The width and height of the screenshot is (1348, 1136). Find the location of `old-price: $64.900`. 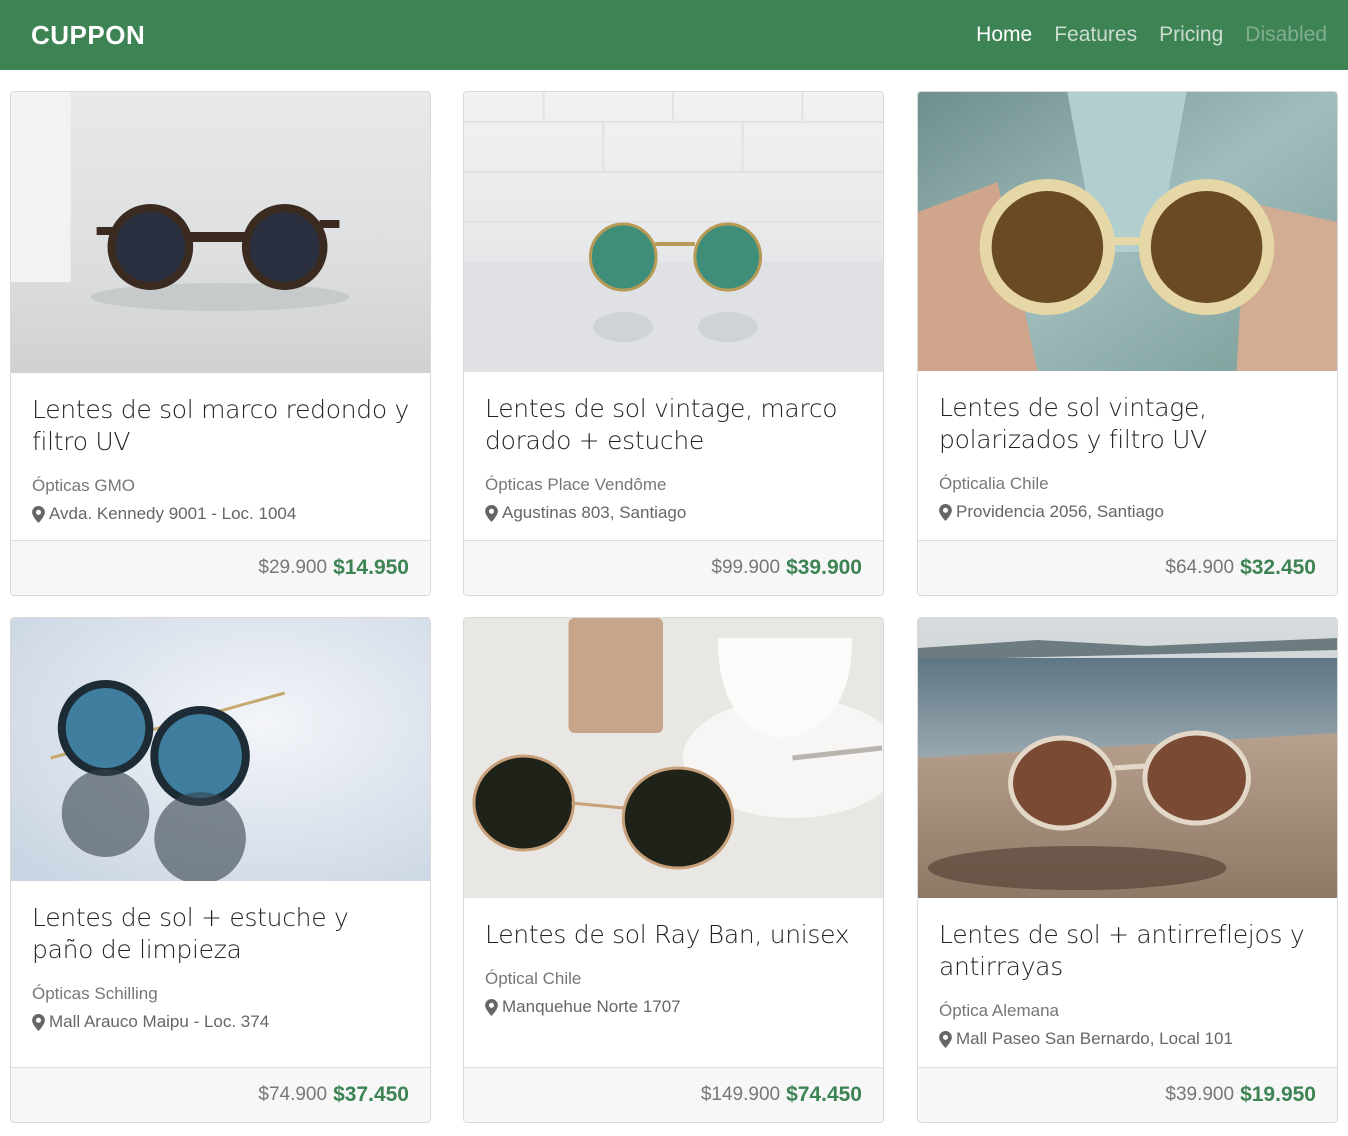

old-price: $64.900 is located at coordinates (1200, 567).